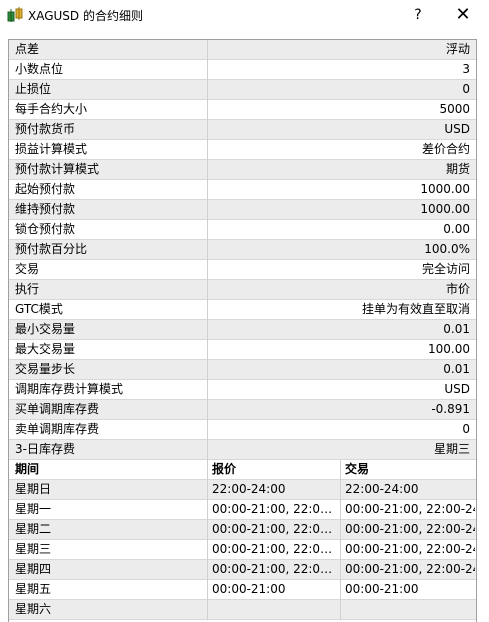 The height and width of the screenshot is (622, 489). What do you see at coordinates (45, 329) in the screenshot?
I see `spec-key: 最小交易量` at bounding box center [45, 329].